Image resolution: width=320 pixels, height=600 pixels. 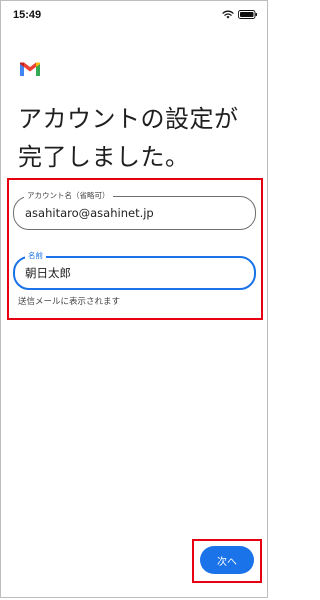 What do you see at coordinates (134, 270) in the screenshot?
I see `name-field: 名前 朝日太郎` at bounding box center [134, 270].